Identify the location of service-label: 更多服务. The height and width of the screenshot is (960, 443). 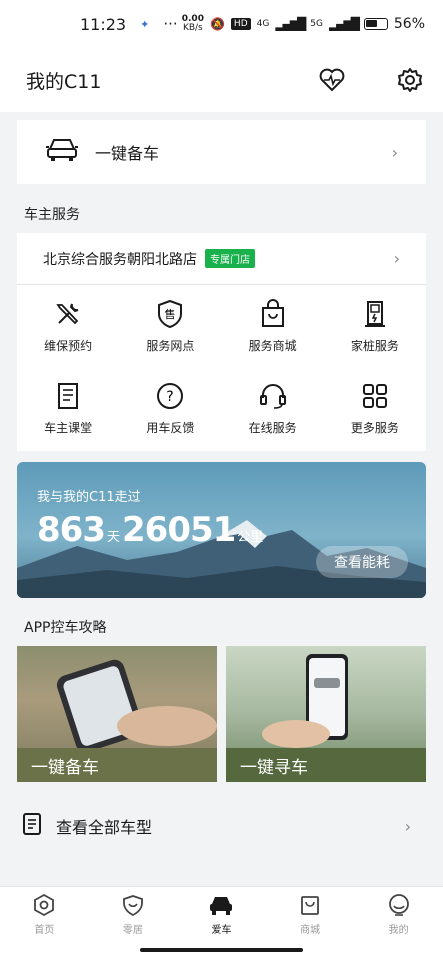
(374, 428).